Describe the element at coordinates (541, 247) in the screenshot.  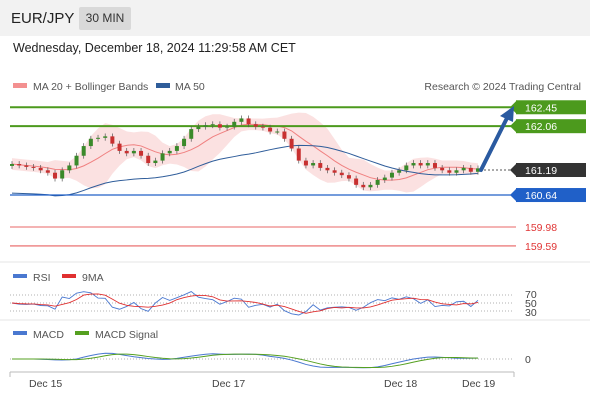
I see `level-label-4: 159.59` at that location.